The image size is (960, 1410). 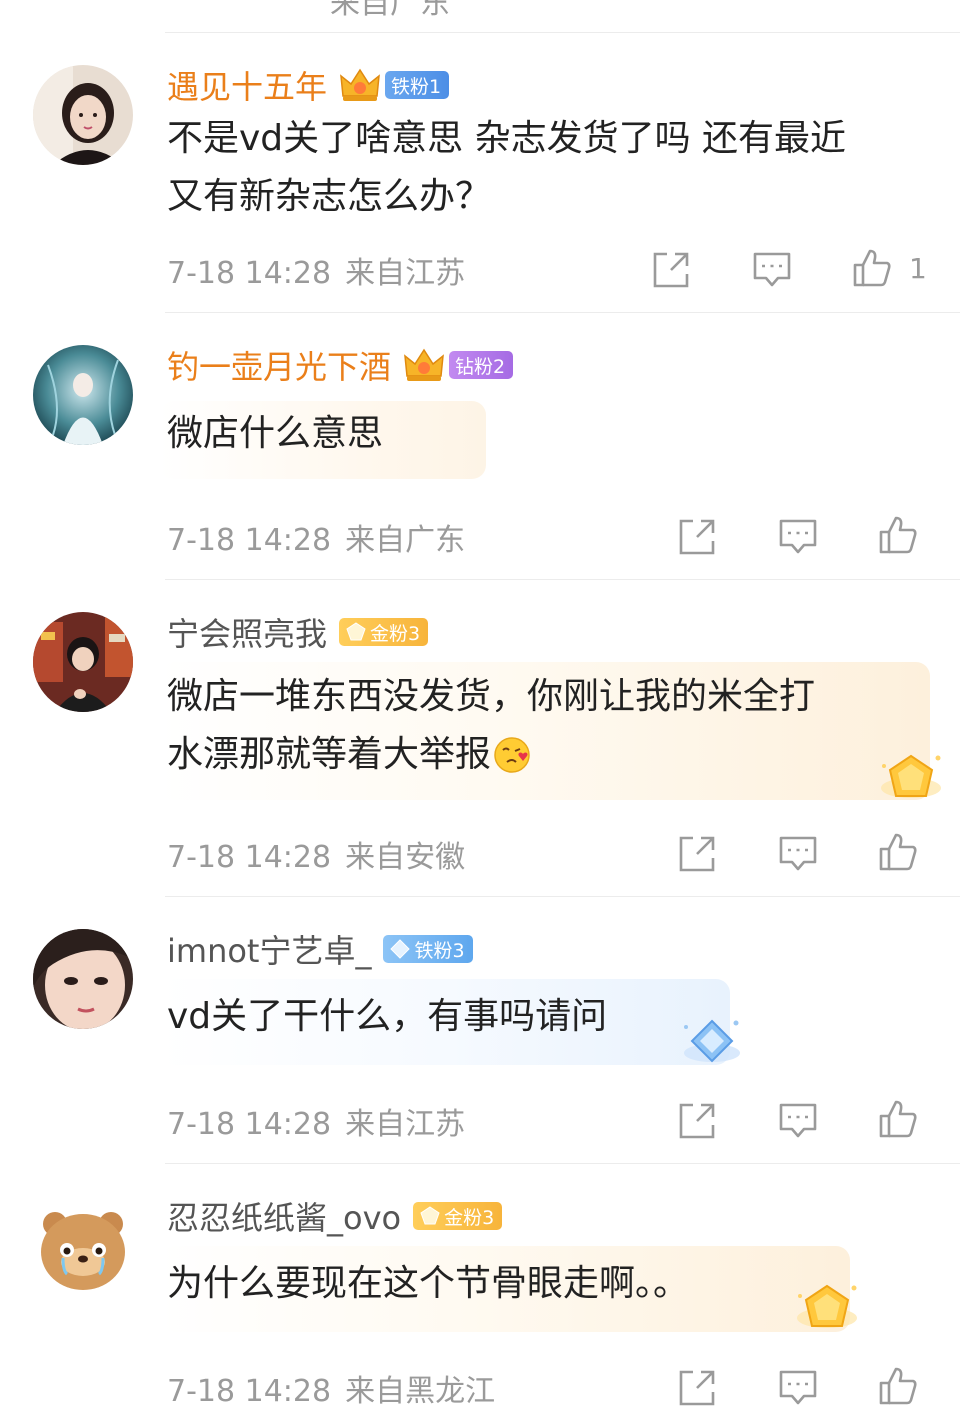 I want to click on name-row: 宁会照亮我 金粉3, so click(x=298, y=632).